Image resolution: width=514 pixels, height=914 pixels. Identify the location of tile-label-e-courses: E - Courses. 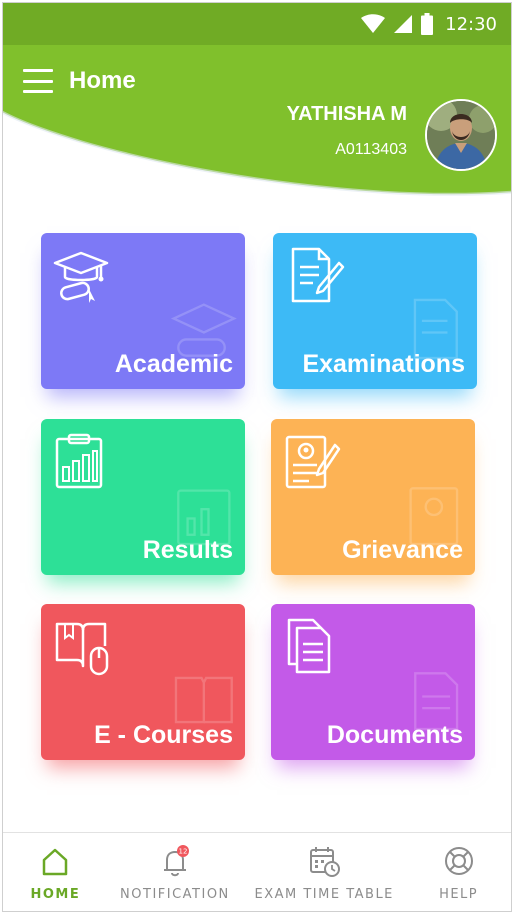
(163, 735).